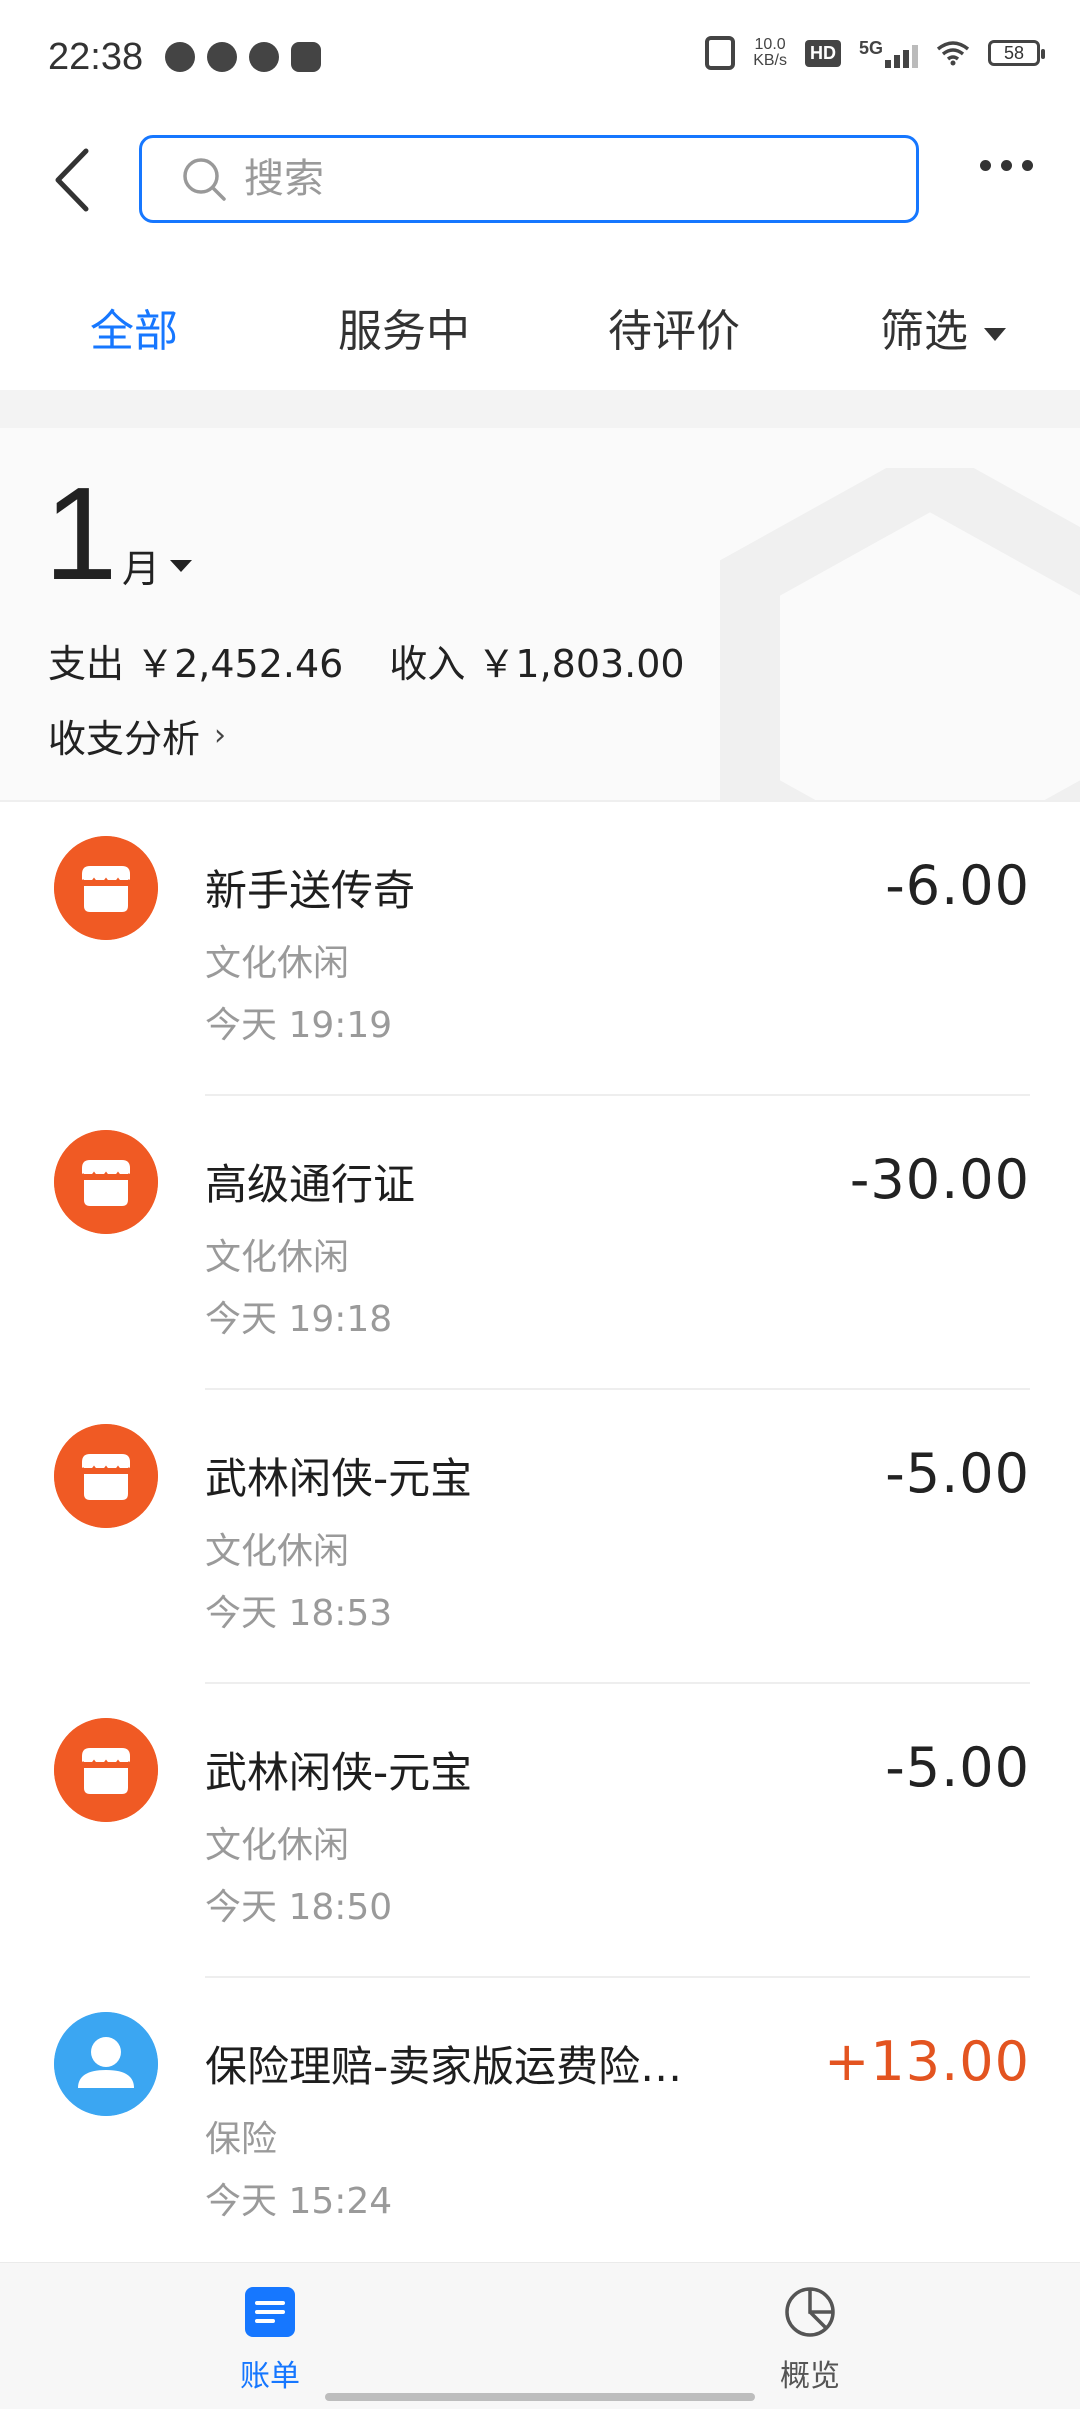 This screenshot has height=2409, width=1080. I want to click on month-selector: 月, so click(157, 565).